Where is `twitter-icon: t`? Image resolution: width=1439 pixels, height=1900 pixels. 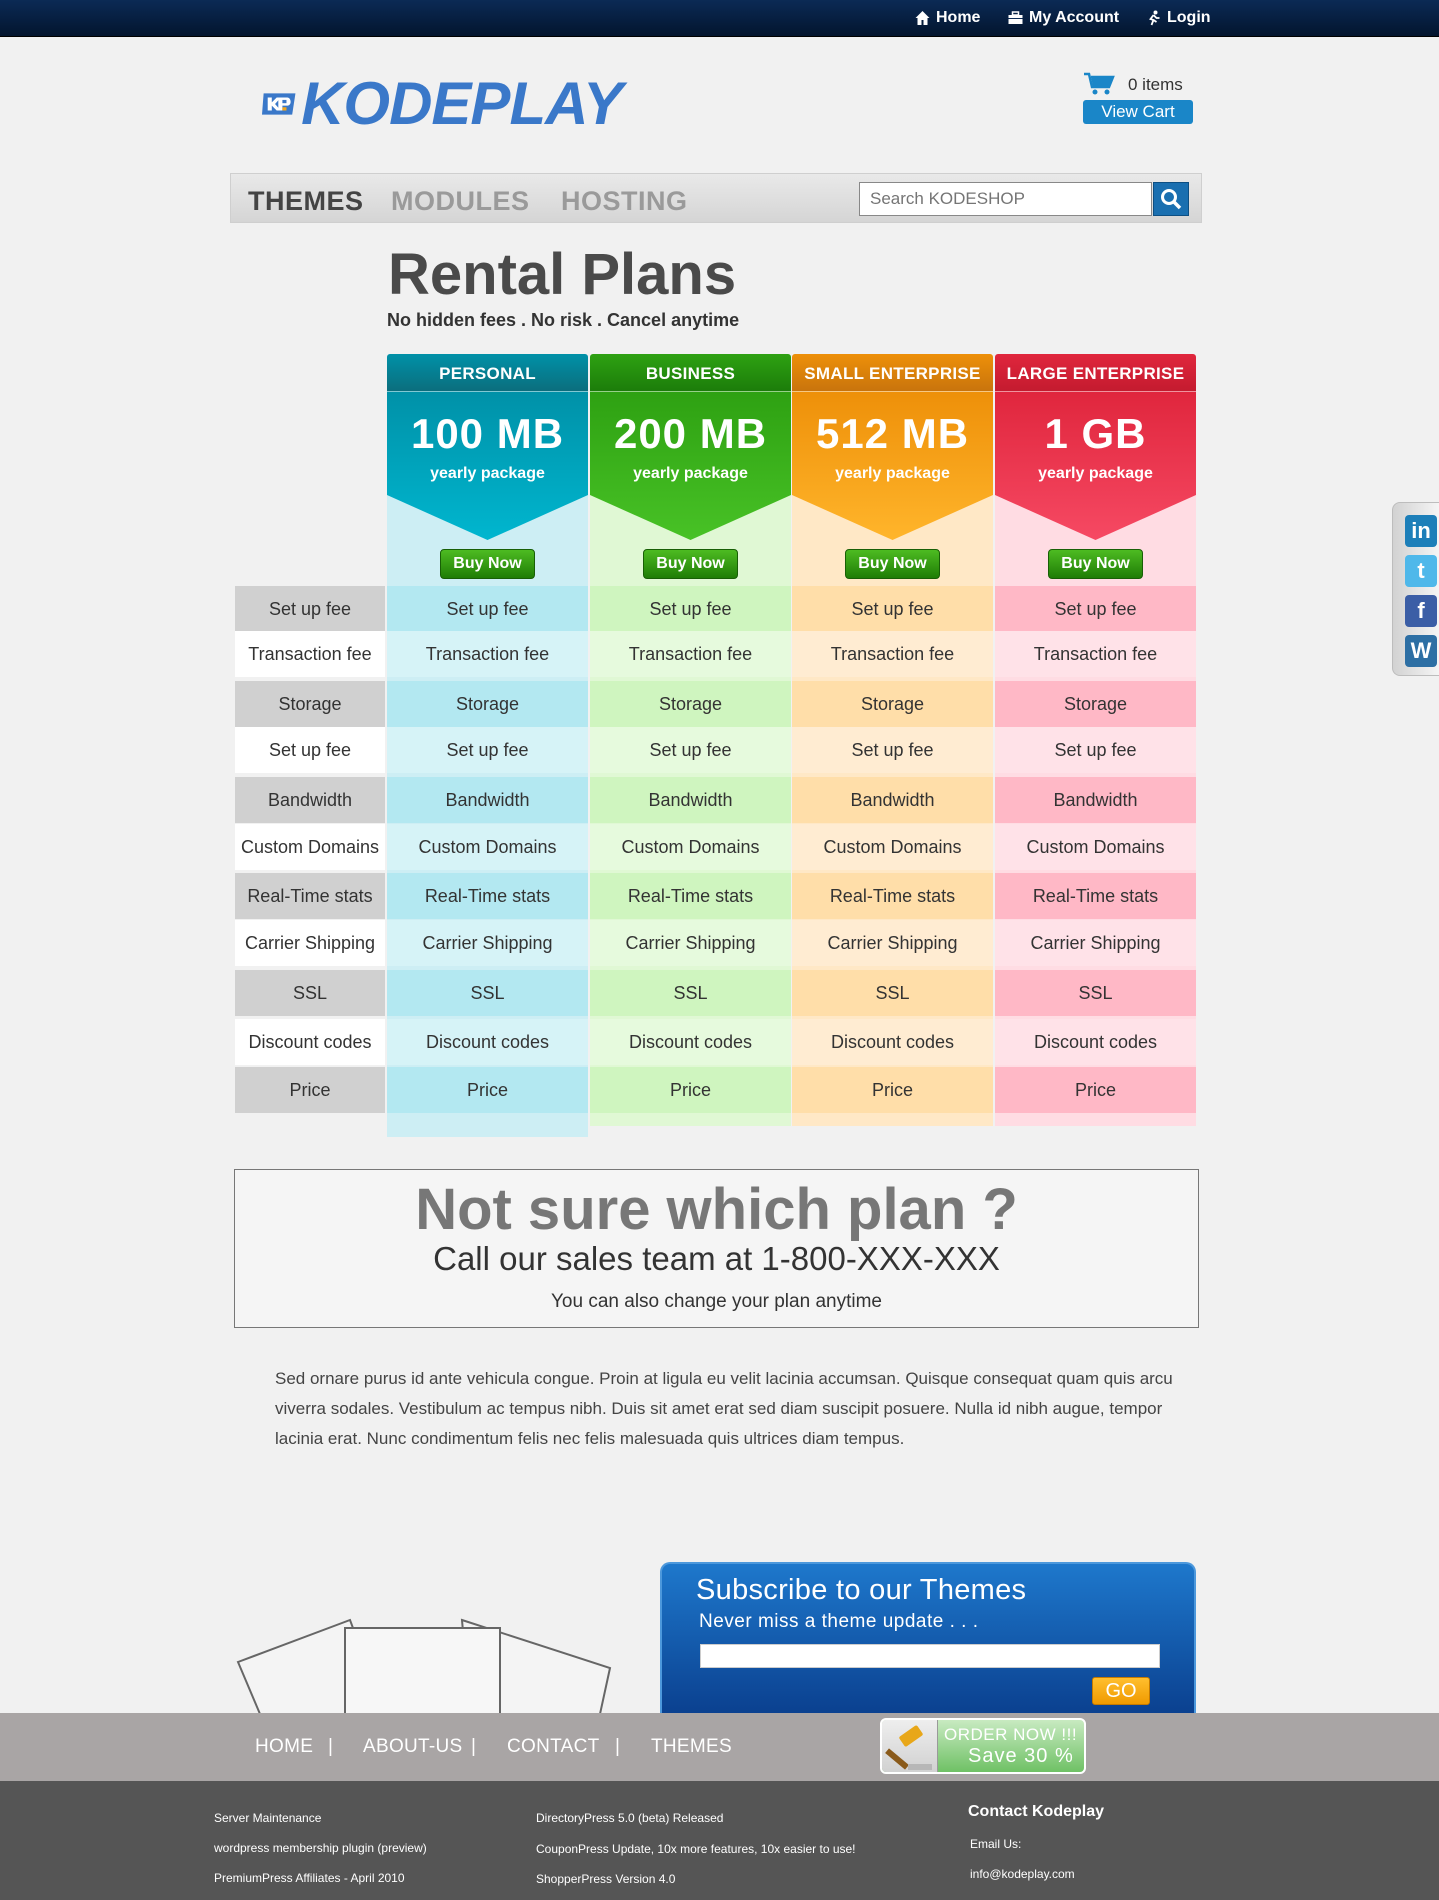
twitter-icon: t is located at coordinates (1421, 571).